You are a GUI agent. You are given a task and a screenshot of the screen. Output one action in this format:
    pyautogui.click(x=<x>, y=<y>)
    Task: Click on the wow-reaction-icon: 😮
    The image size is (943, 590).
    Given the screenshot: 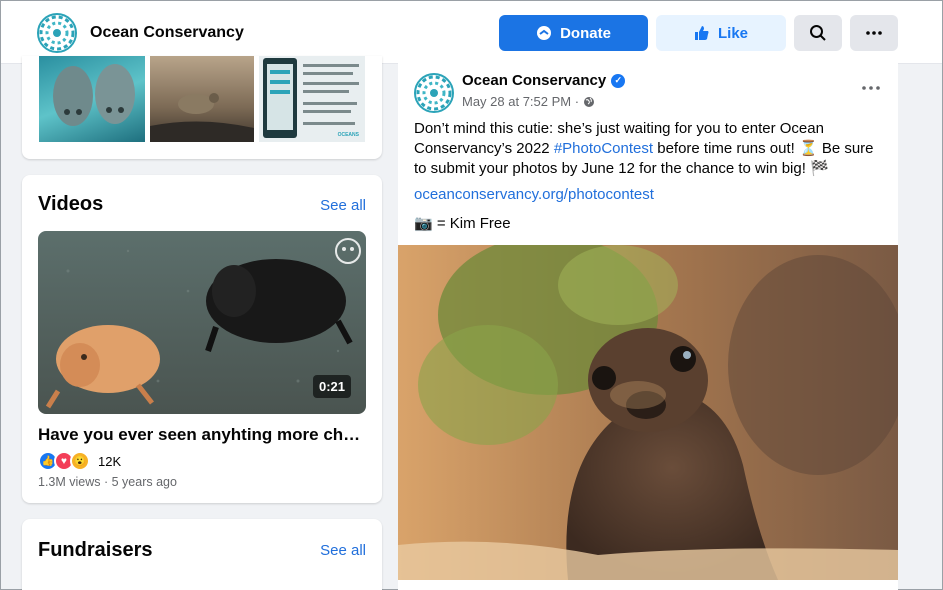 What is the action you would take?
    pyautogui.click(x=80, y=461)
    